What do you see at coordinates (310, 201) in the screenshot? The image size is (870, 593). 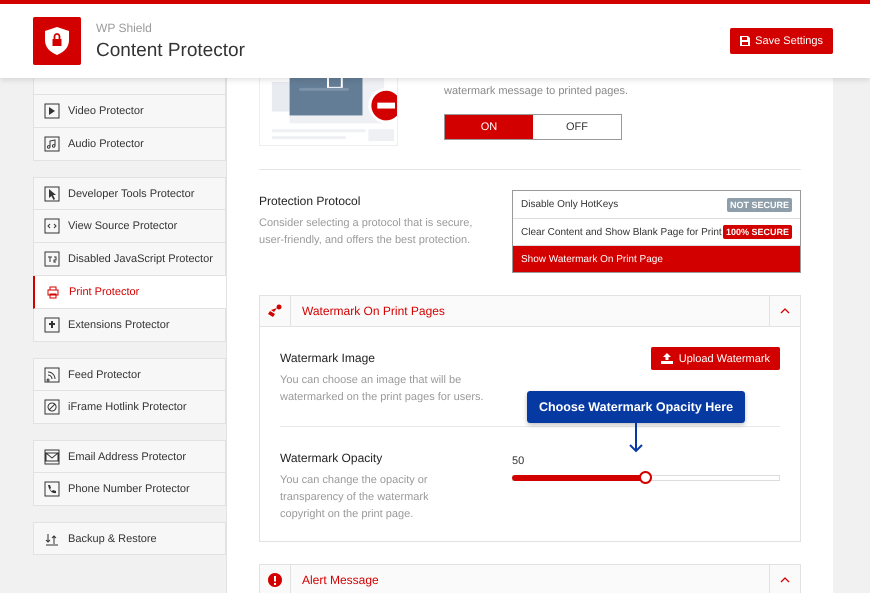 I see `section-label: Protection Protocol` at bounding box center [310, 201].